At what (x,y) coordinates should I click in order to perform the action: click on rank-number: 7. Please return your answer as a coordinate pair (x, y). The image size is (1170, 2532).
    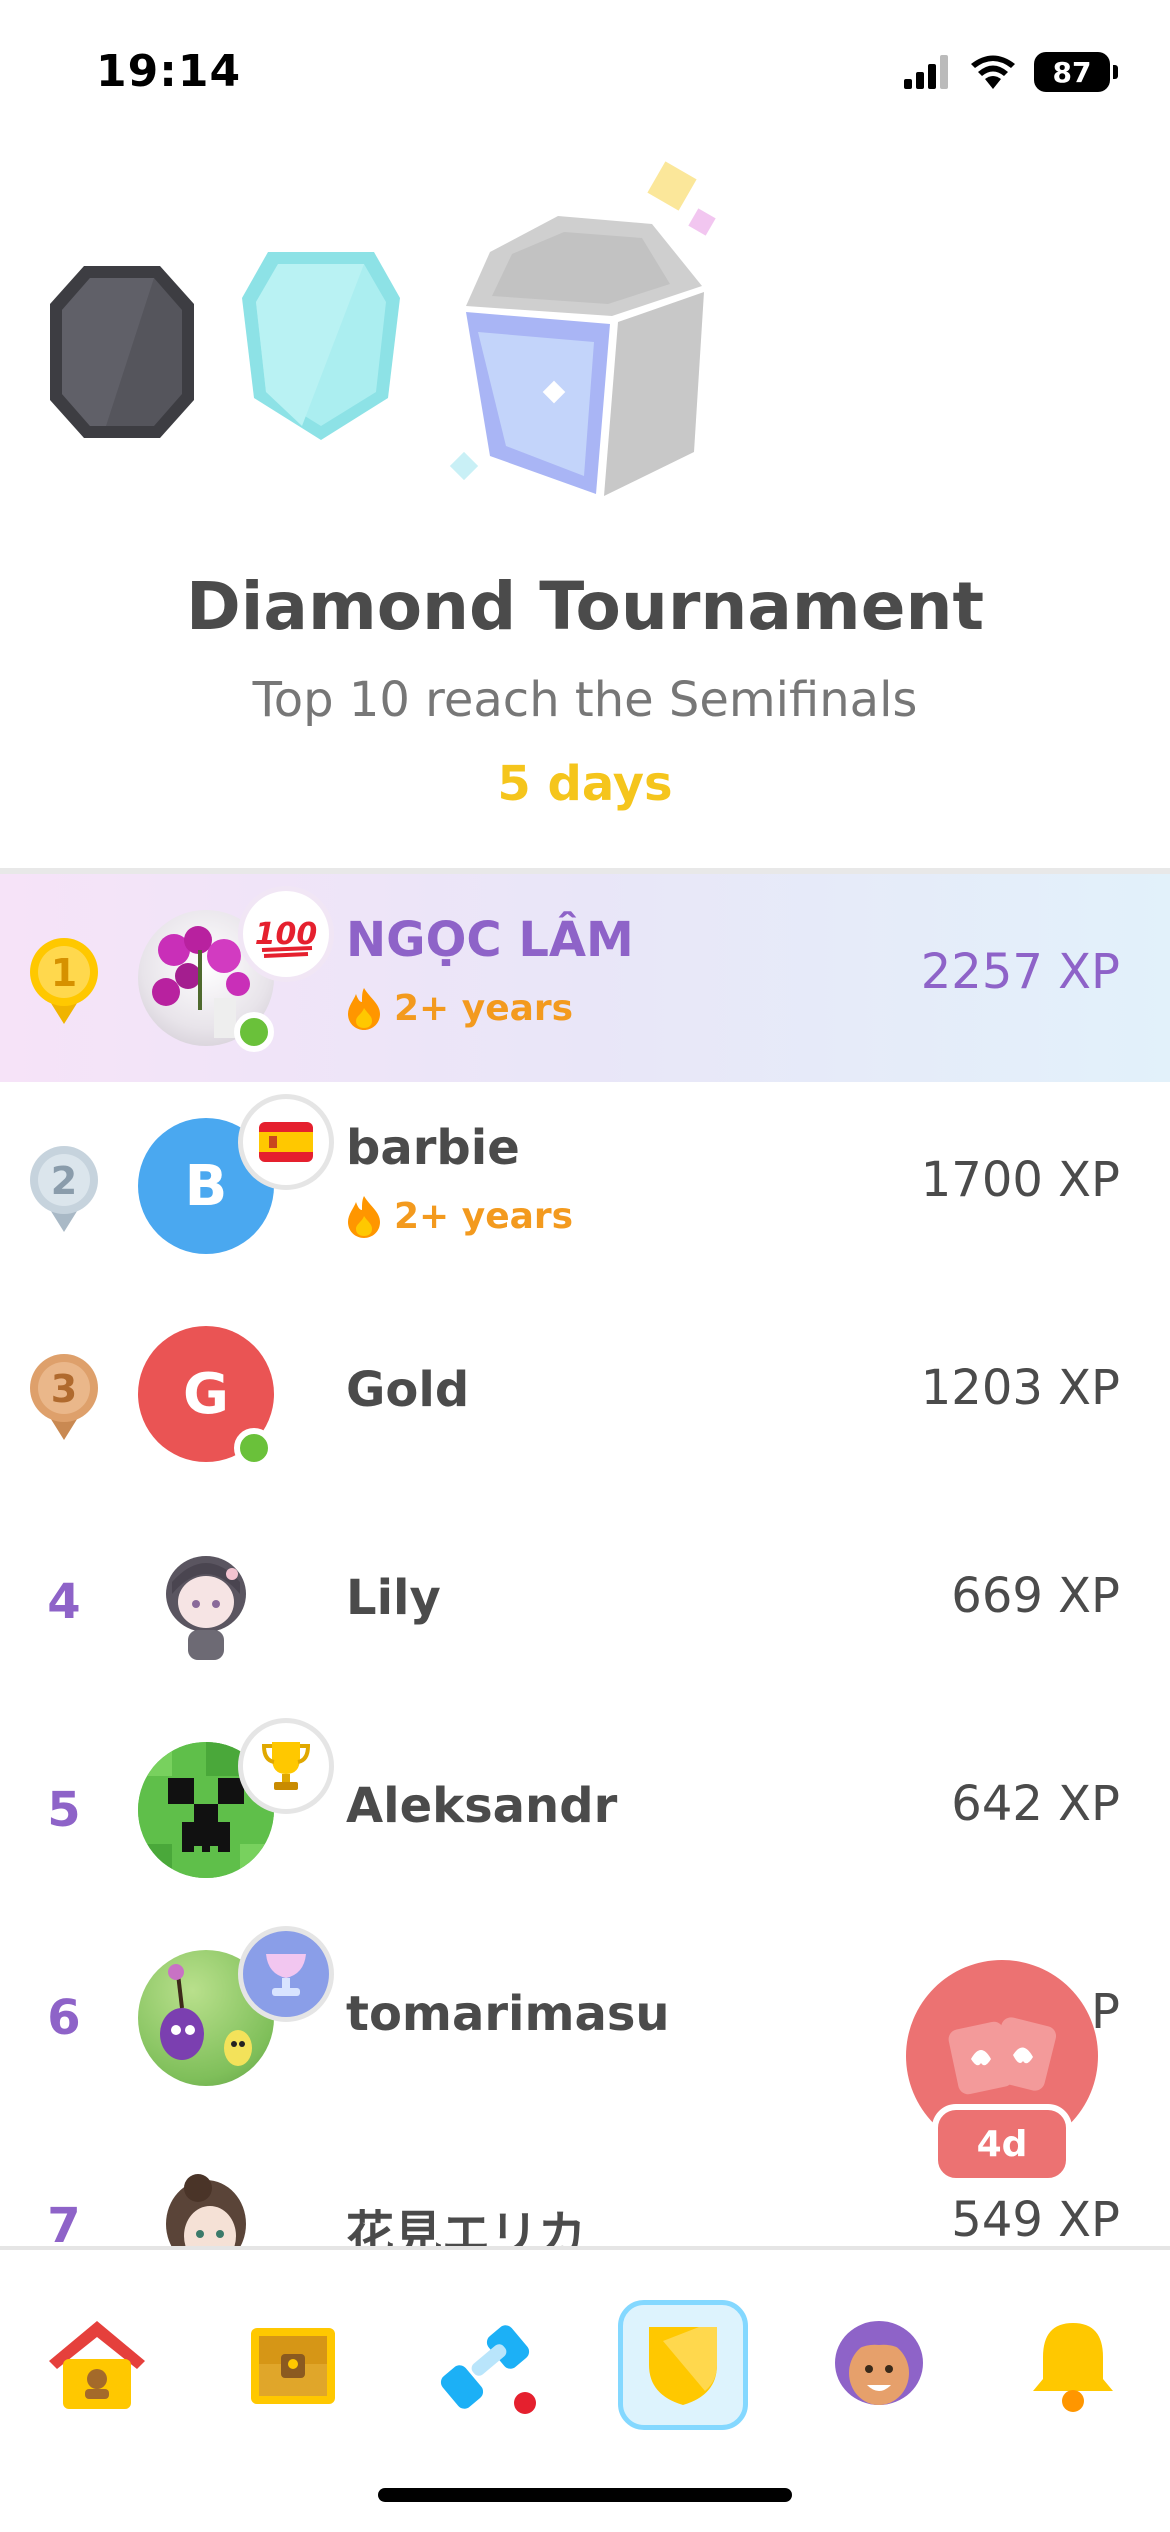
    Looking at the image, I should click on (64, 2222).